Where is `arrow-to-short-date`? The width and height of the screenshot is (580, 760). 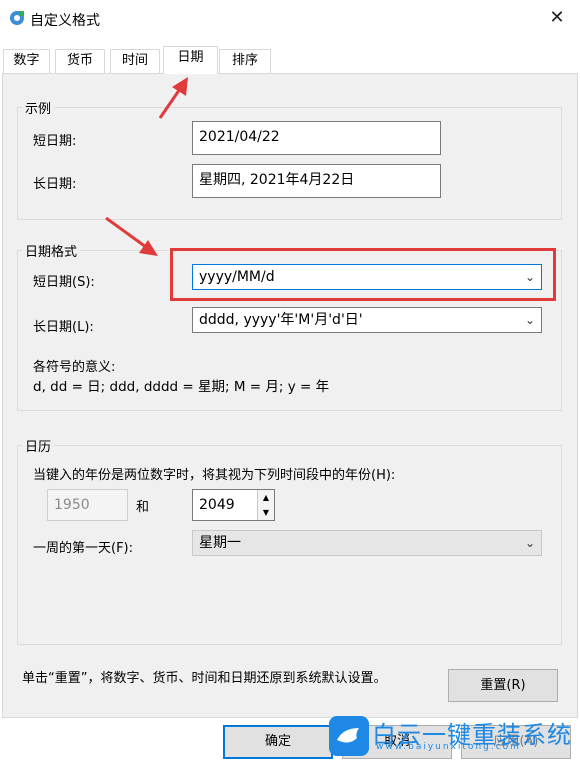 arrow-to-short-date is located at coordinates (131, 236).